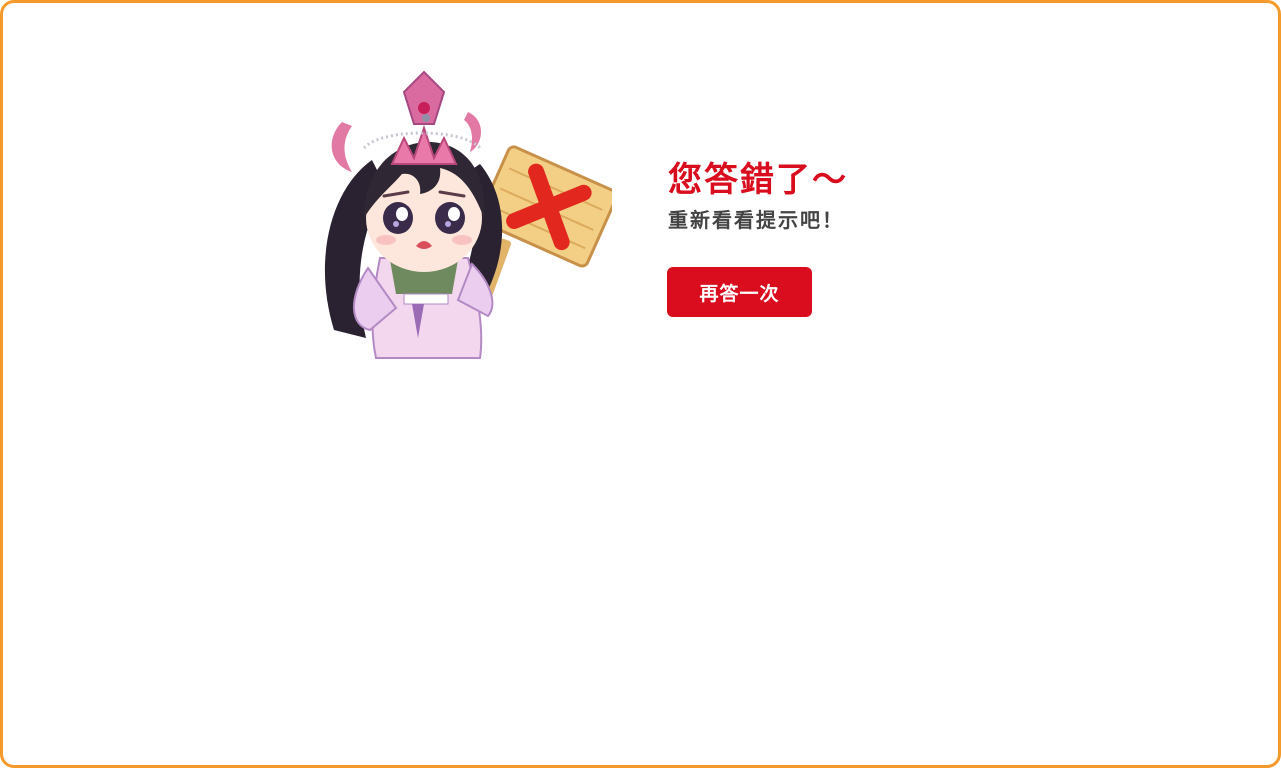 The image size is (1281, 768). Describe the element at coordinates (468, 214) in the screenshot. I see `wrong-answer-mascot-icon` at that location.